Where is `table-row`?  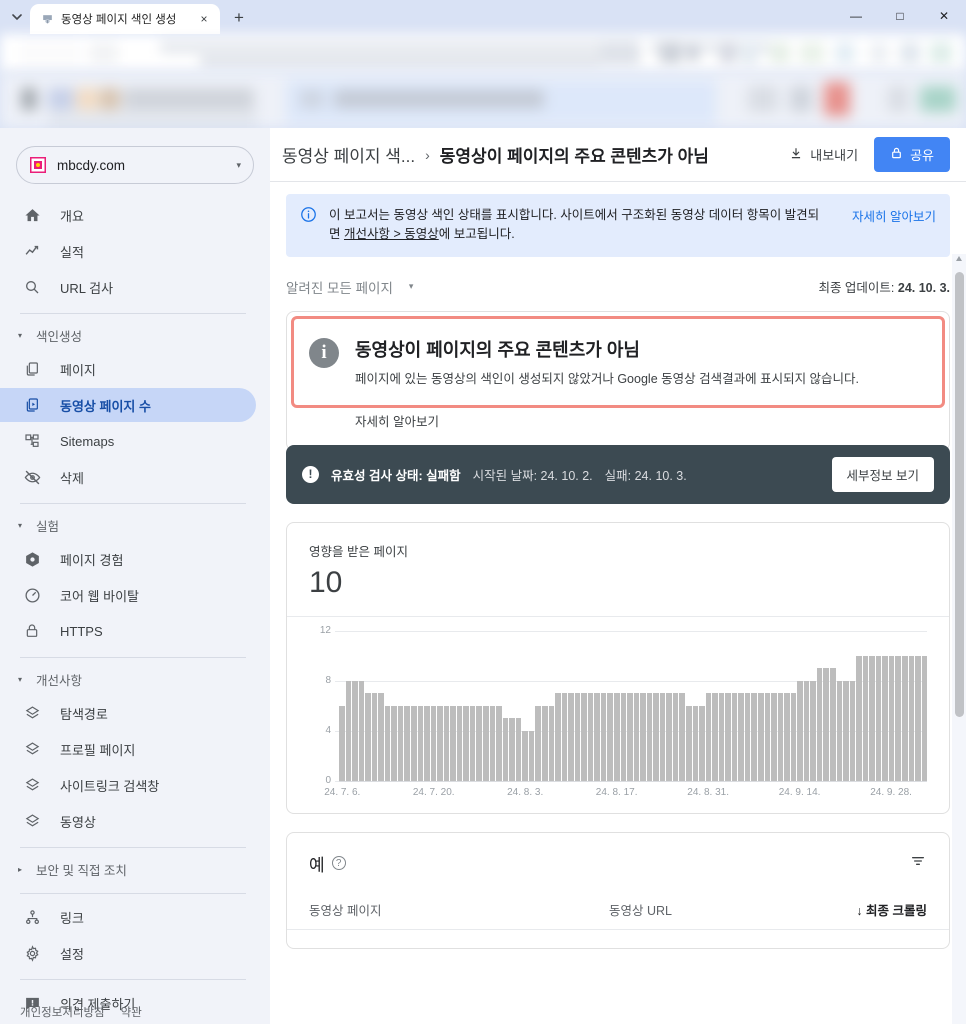 table-row is located at coordinates (618, 939).